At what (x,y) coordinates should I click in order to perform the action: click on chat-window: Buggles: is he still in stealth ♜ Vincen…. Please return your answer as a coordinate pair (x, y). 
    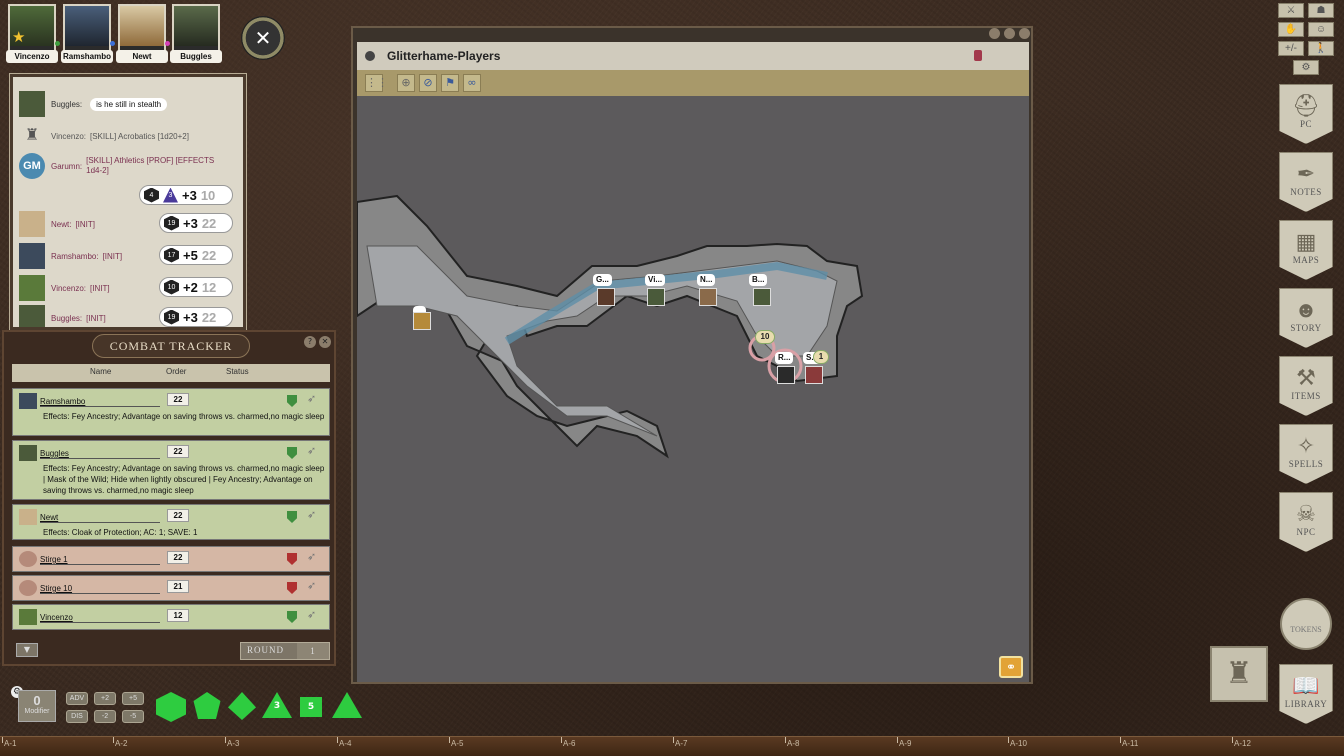
    Looking at the image, I should click on (128, 202).